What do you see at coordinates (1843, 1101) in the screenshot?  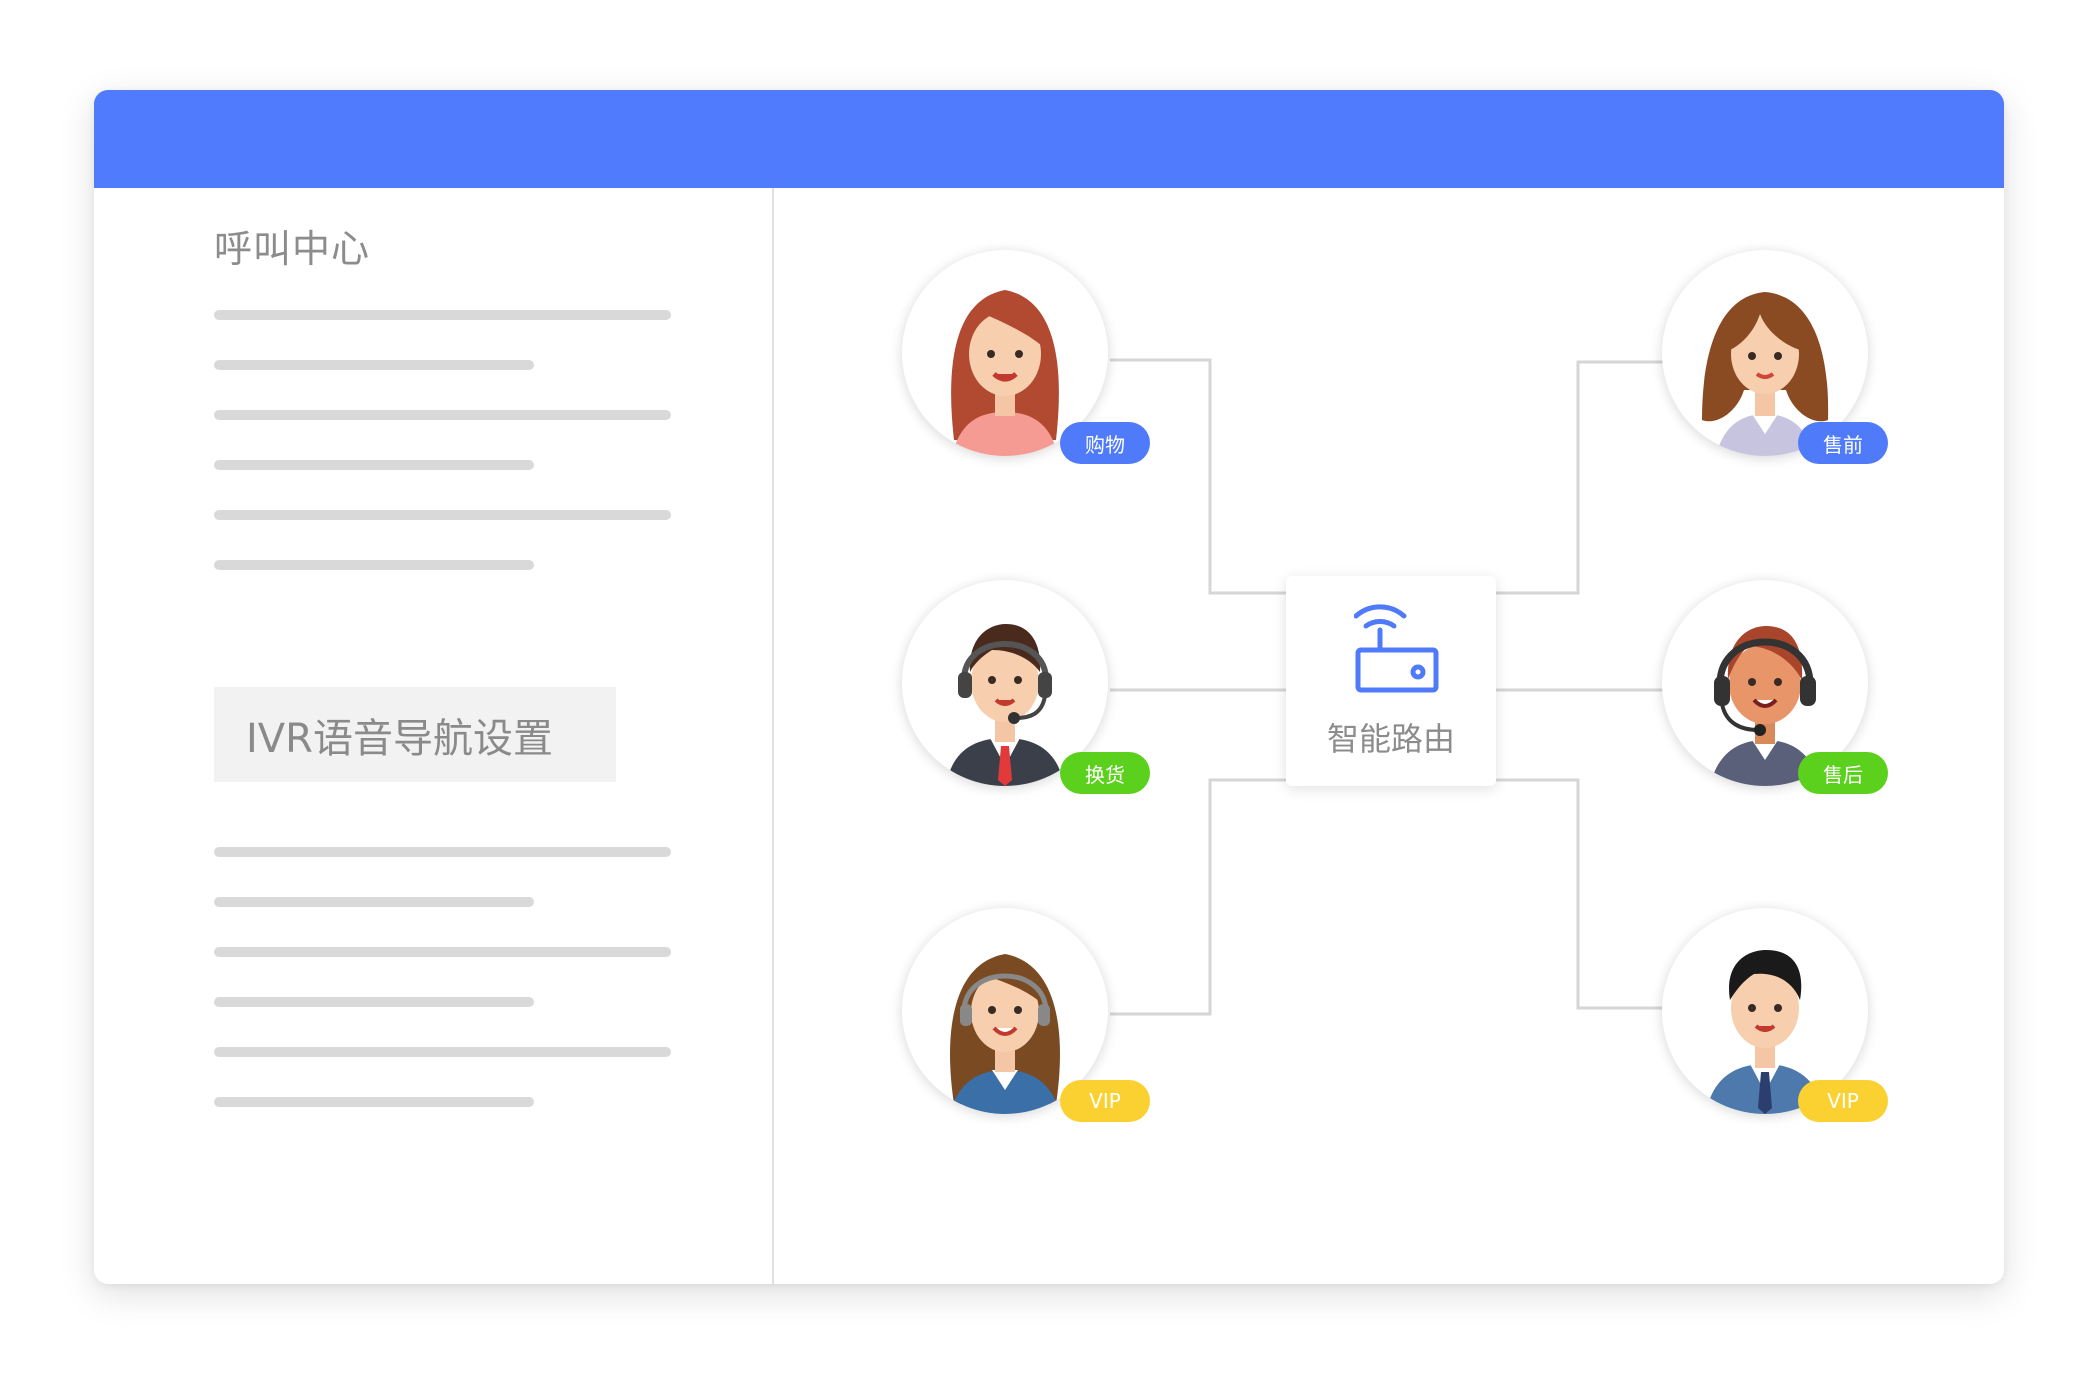 I see `tag-vip-badge-right: VIP` at bounding box center [1843, 1101].